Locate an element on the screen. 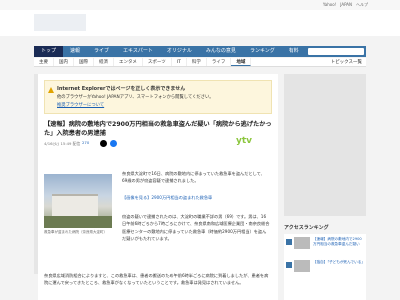 The image size is (400, 300). nav-live: ライブ is located at coordinates (101, 51).